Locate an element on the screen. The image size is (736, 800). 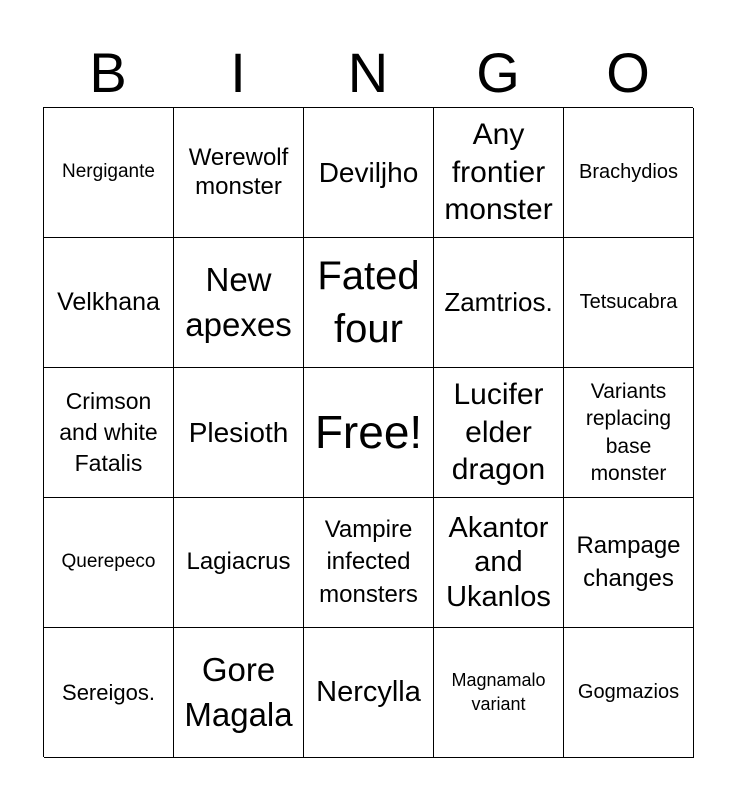
cell-text: Gore Magala is located at coordinates (238, 691).